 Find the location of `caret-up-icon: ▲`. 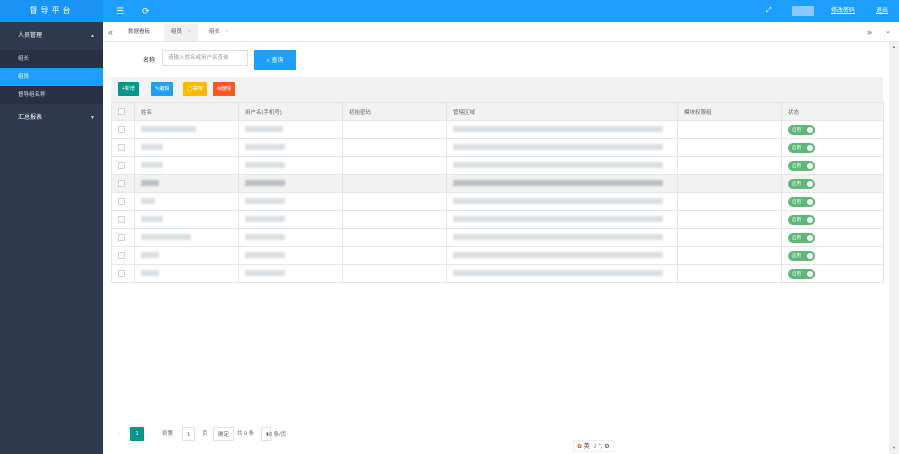

caret-up-icon: ▲ is located at coordinates (92, 36).